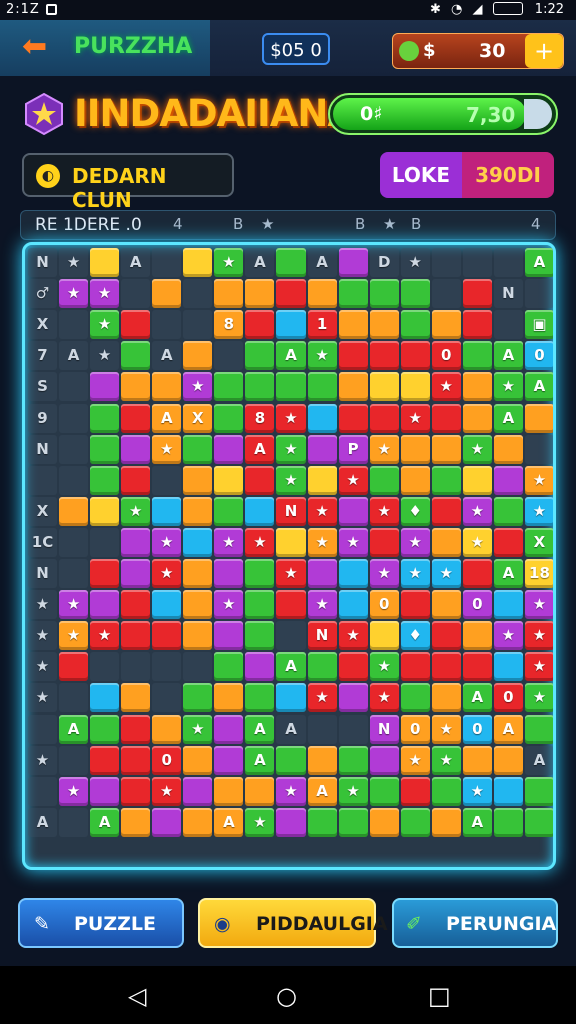 Image resolution: width=576 pixels, height=1024 pixels. What do you see at coordinates (538, 574) in the screenshot?
I see `board-tile: 18` at bounding box center [538, 574].